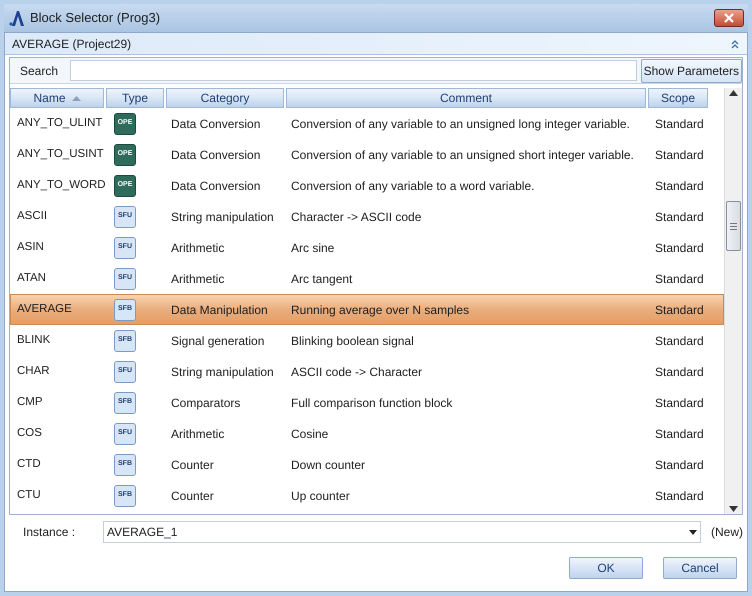 The image size is (752, 596). I want to click on category-cell-text: Comparators, so click(206, 403).